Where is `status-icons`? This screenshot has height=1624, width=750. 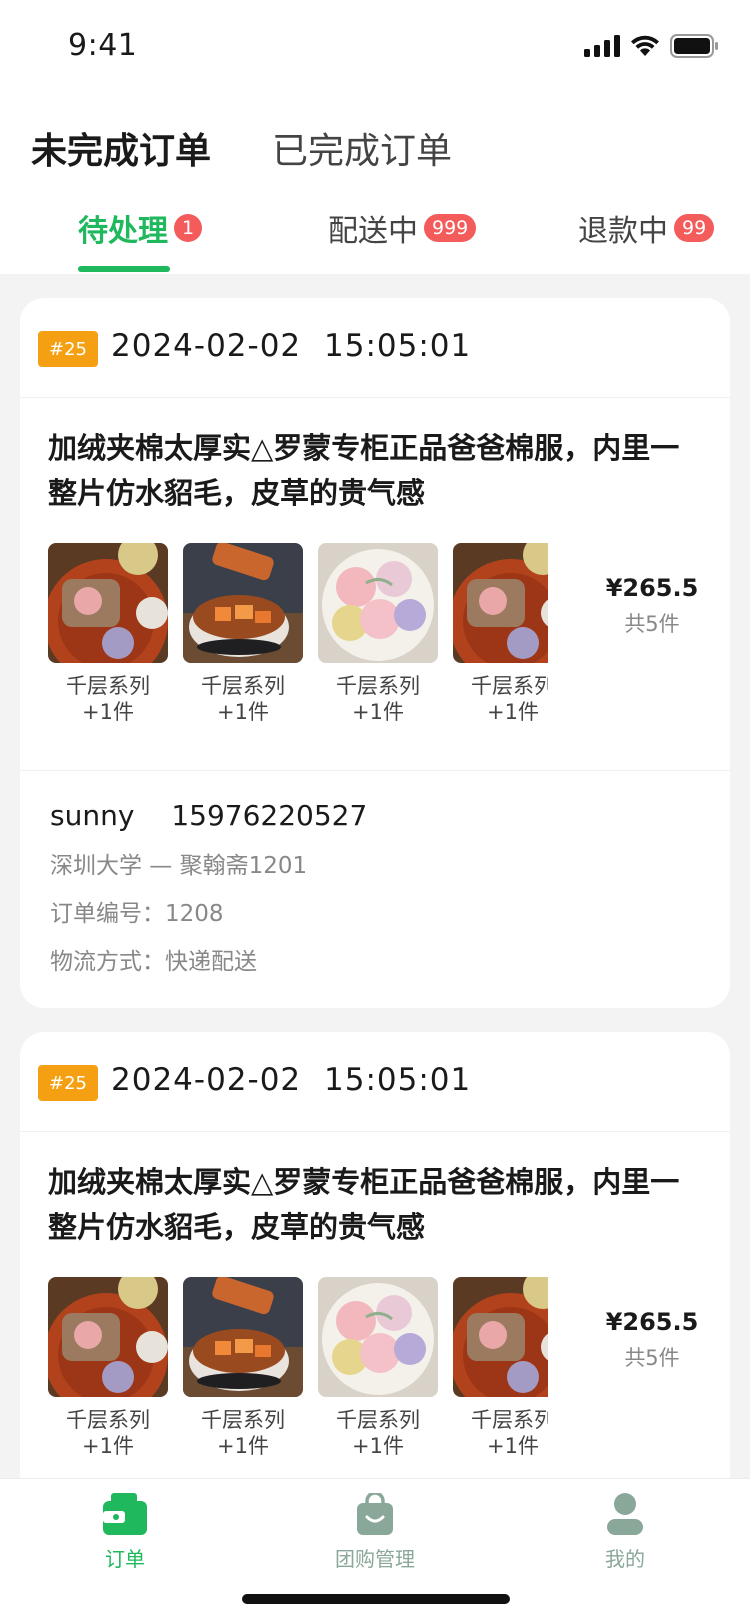 status-icons is located at coordinates (651, 46).